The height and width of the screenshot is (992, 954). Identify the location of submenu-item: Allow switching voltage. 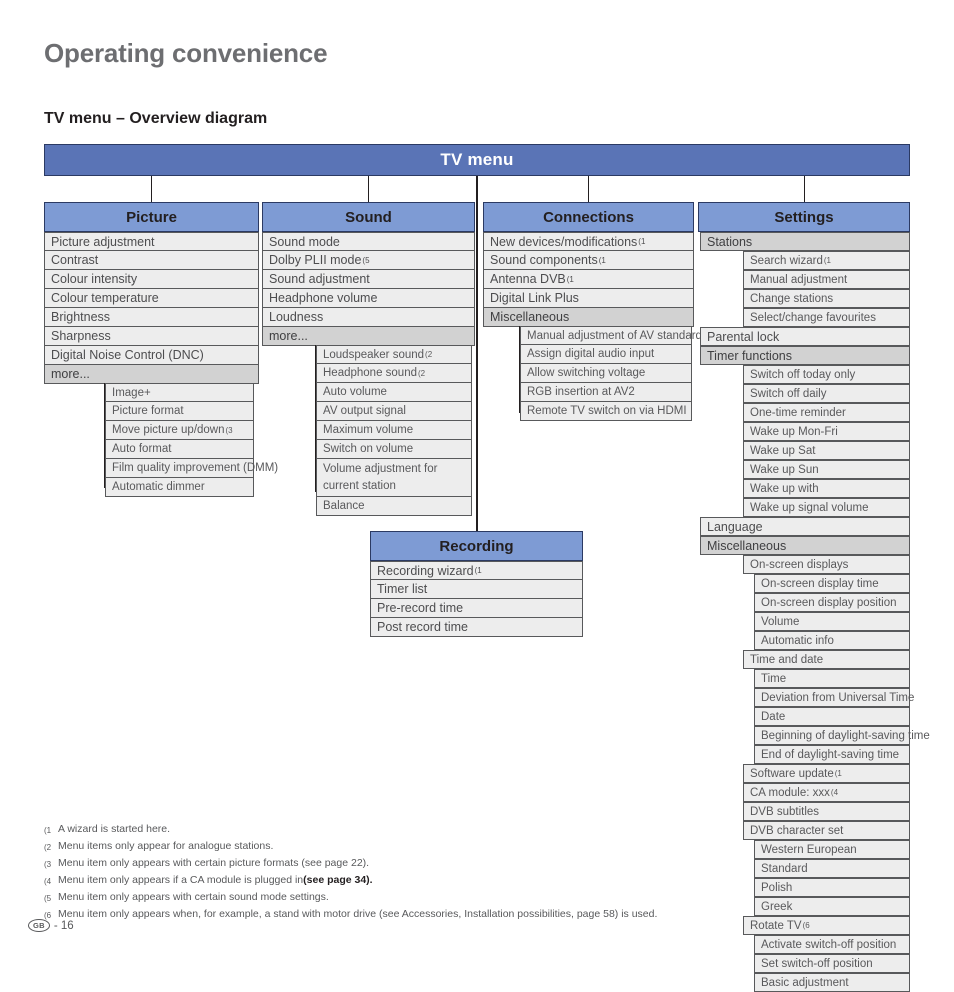
(606, 373).